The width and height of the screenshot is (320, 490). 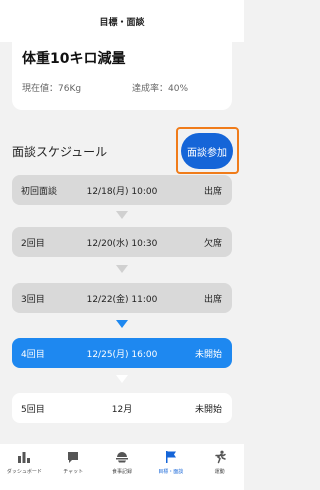 What do you see at coordinates (24, 472) in the screenshot?
I see `nav-label: ダッシュボード` at bounding box center [24, 472].